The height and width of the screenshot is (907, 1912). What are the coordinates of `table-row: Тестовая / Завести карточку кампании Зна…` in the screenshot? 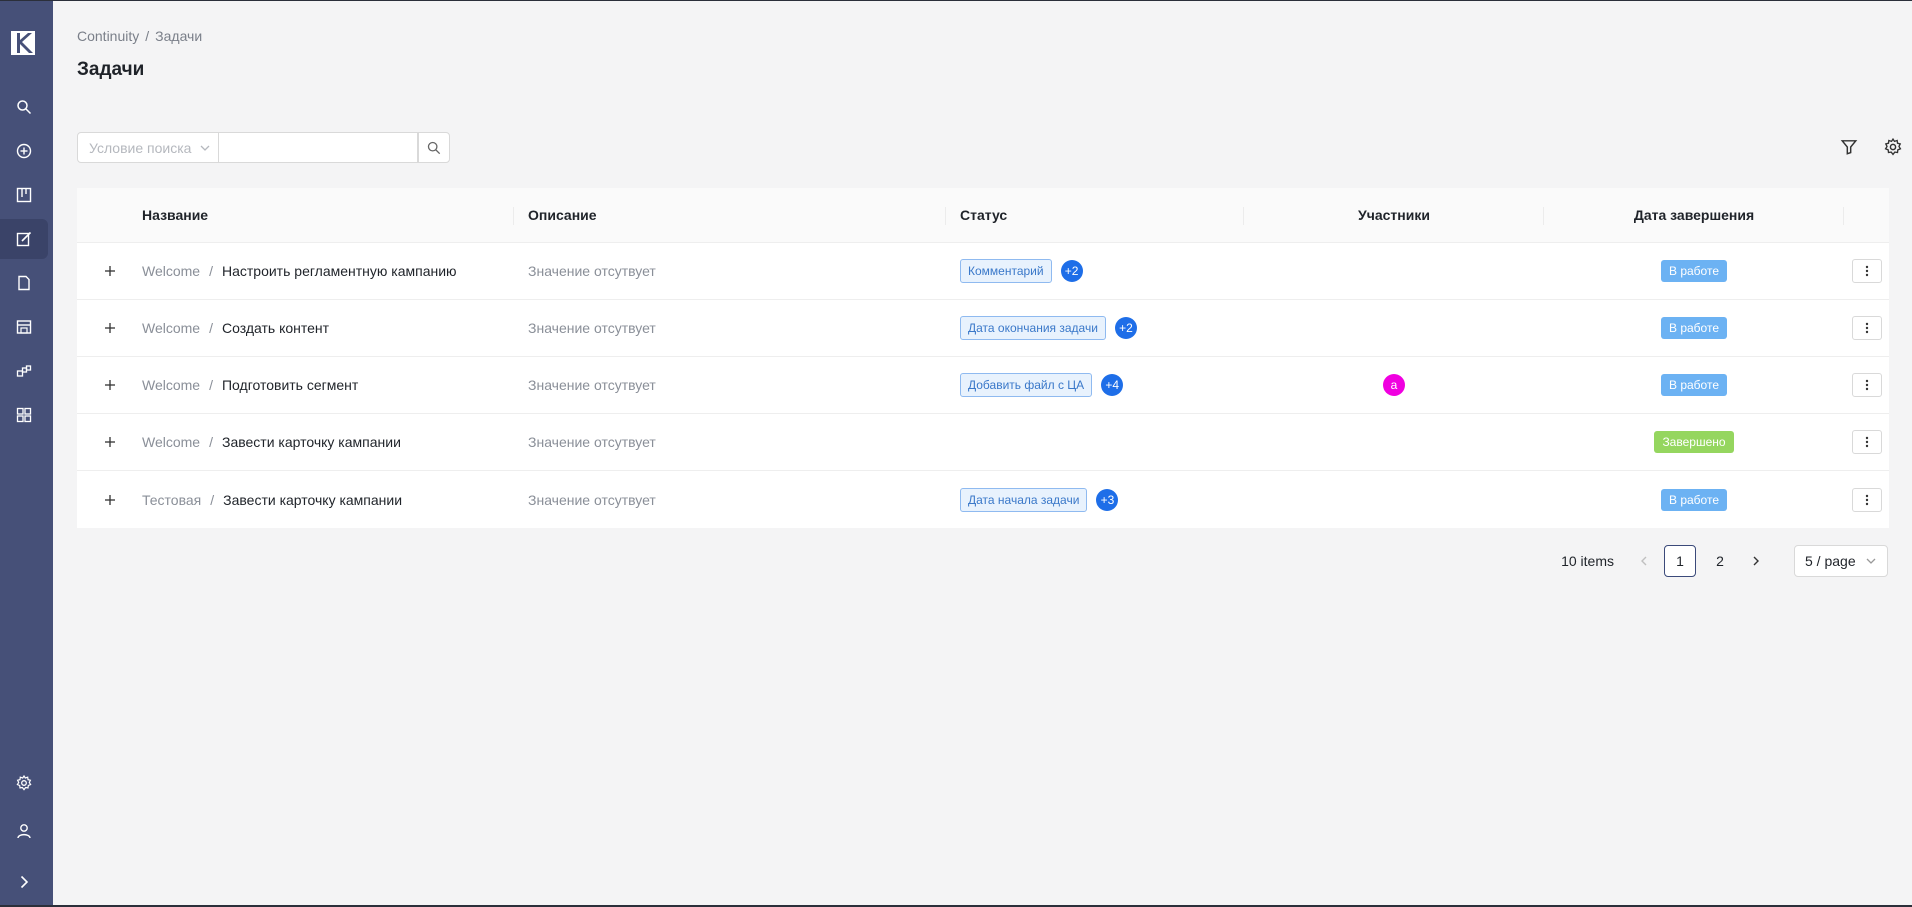 It's located at (983, 499).